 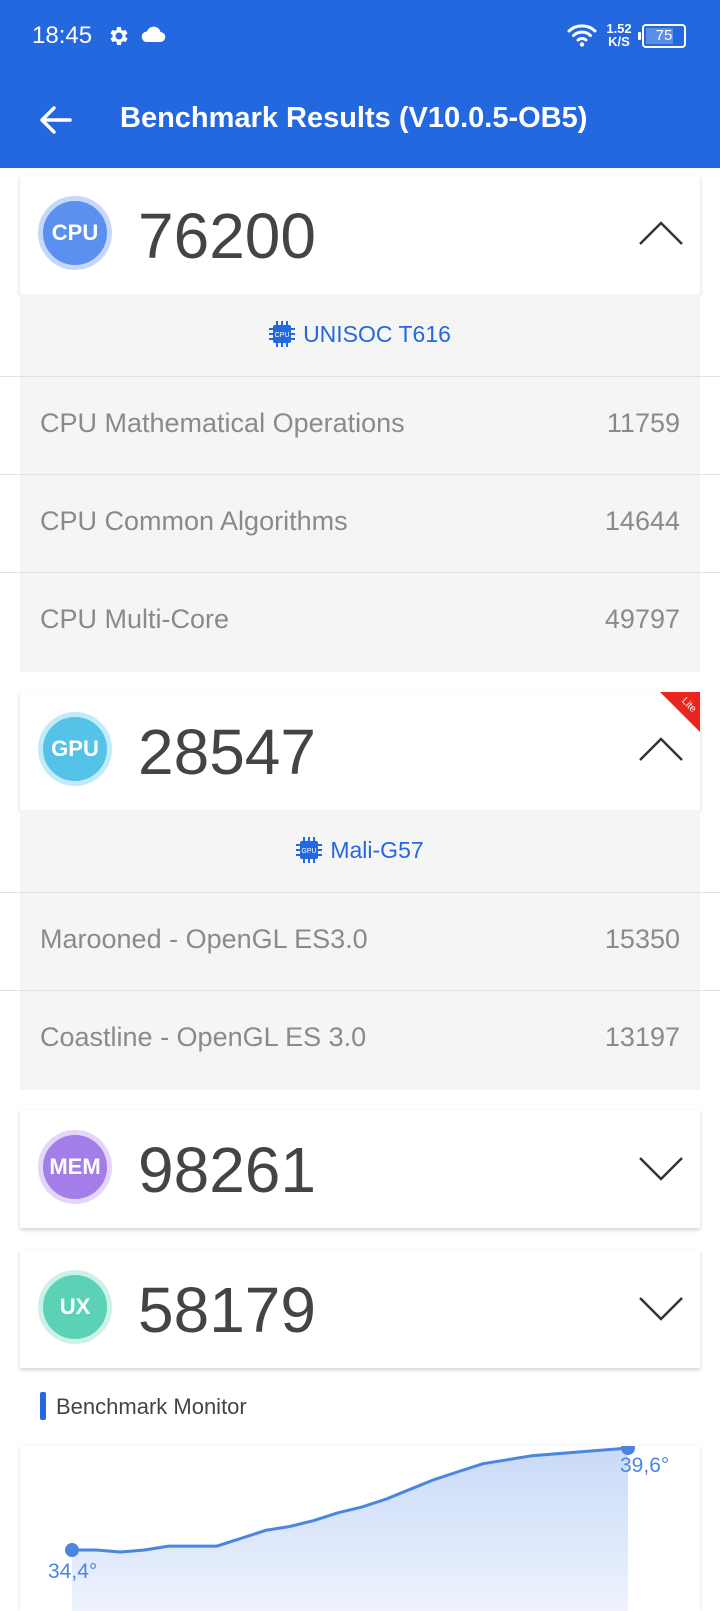 What do you see at coordinates (642, 521) in the screenshot?
I see `row-value: 14644` at bounding box center [642, 521].